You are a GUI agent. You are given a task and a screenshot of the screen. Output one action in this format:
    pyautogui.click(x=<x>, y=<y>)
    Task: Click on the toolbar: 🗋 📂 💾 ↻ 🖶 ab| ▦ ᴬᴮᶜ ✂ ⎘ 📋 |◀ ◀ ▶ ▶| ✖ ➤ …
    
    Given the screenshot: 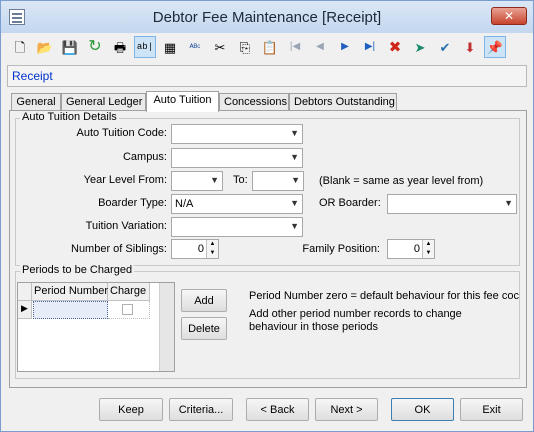 What is the action you would take?
    pyautogui.click(x=267, y=48)
    